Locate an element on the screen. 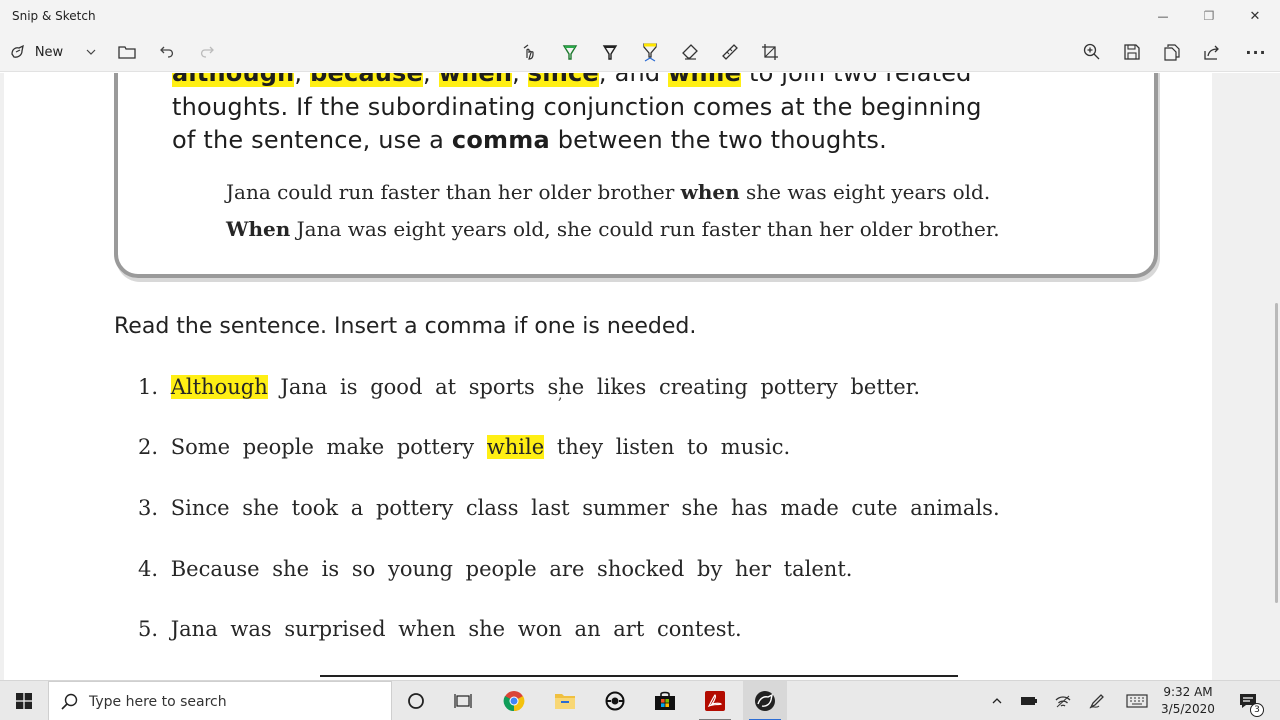 This screenshot has height=720, width=1280. touch-writing-button is located at coordinates (530, 52).